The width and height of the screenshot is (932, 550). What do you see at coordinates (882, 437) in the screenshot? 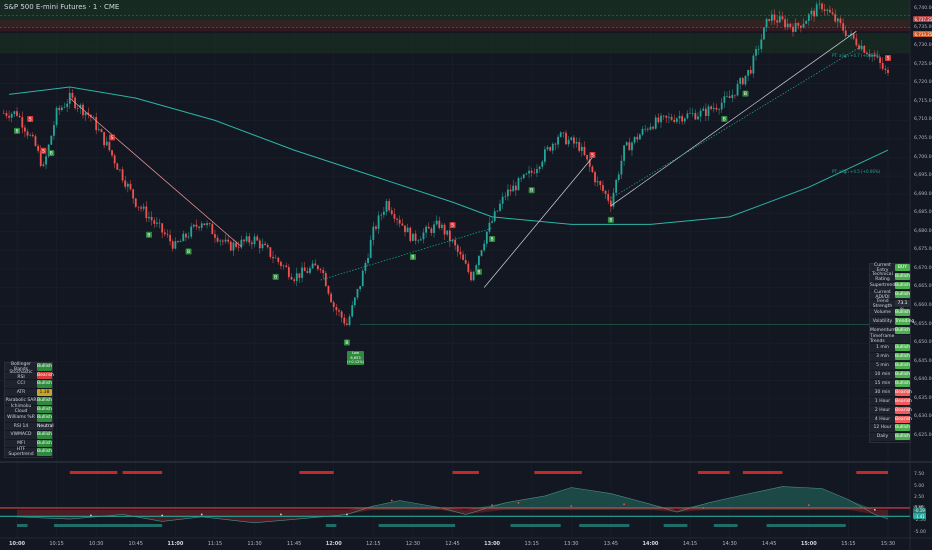
I see `row-label: Daily` at bounding box center [882, 437].